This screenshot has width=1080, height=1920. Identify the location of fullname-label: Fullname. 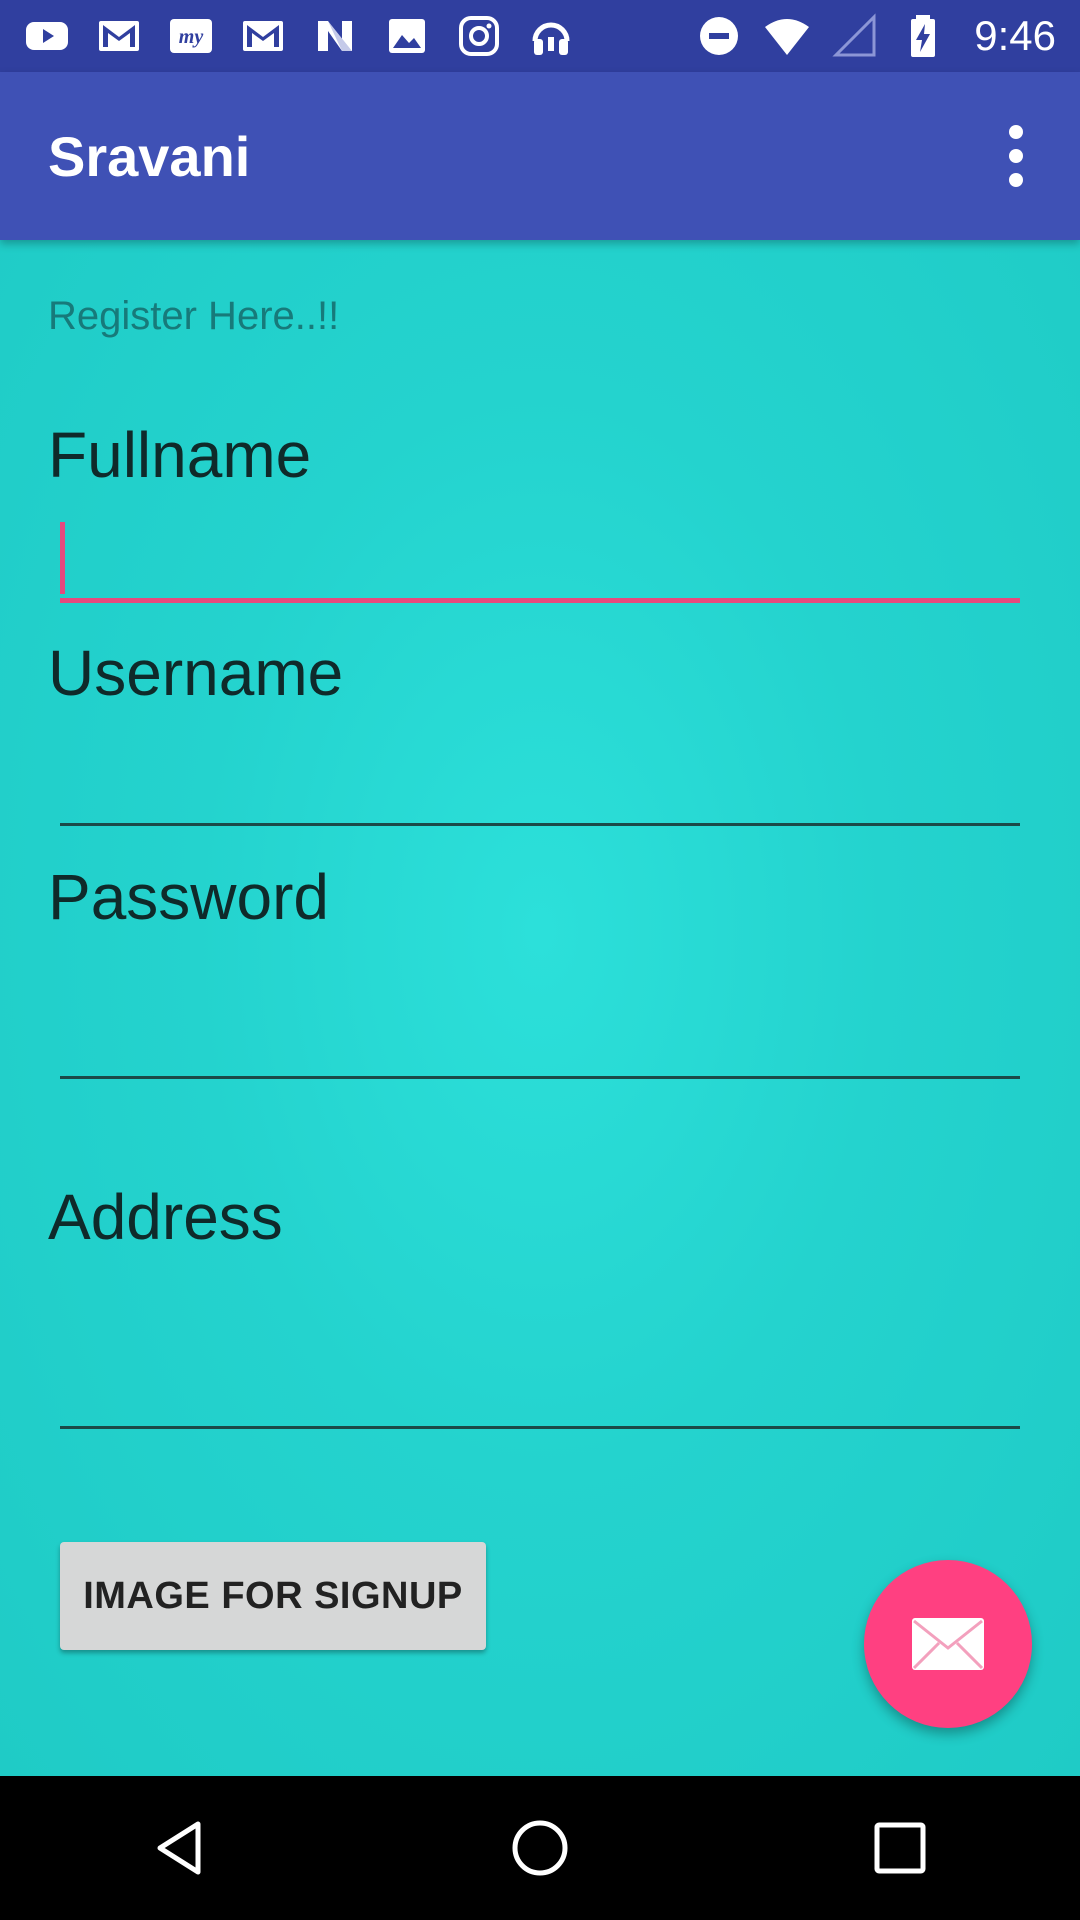
(180, 455).